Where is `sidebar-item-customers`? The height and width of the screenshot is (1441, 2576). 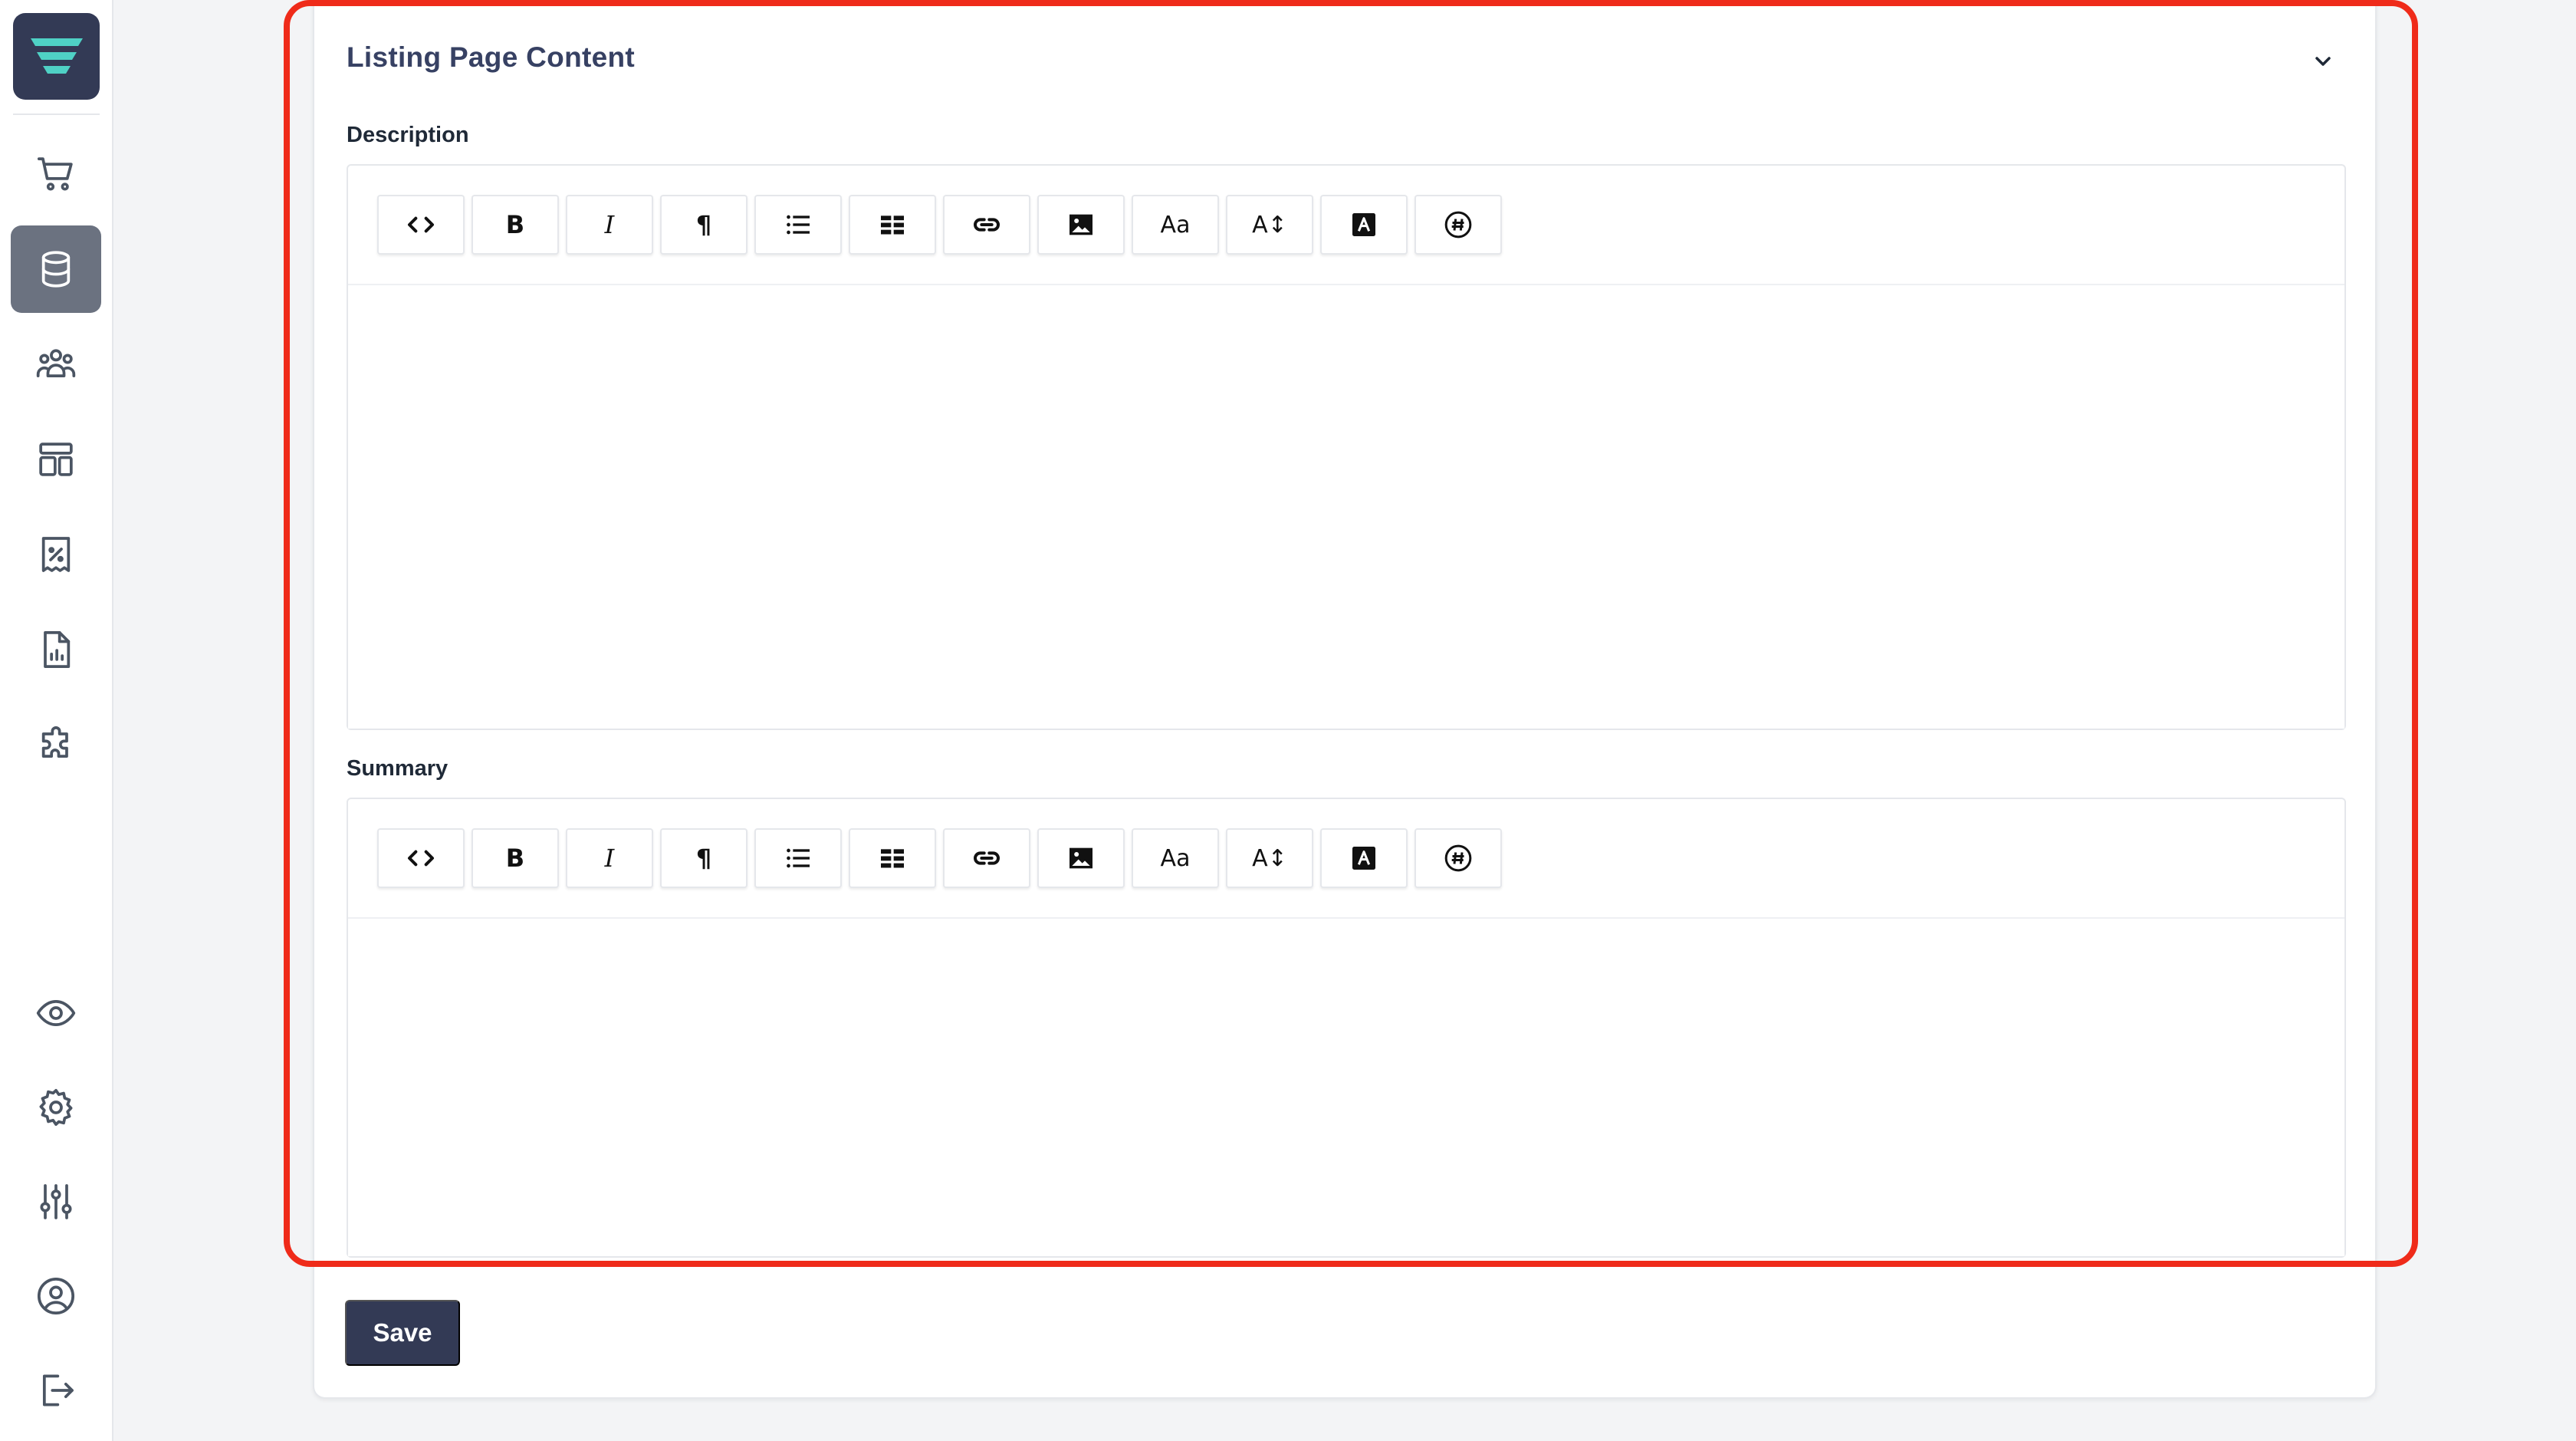 sidebar-item-customers is located at coordinates (56, 364).